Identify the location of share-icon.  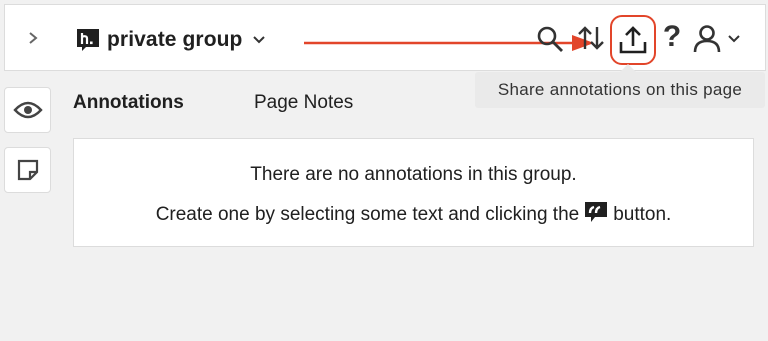
(633, 40).